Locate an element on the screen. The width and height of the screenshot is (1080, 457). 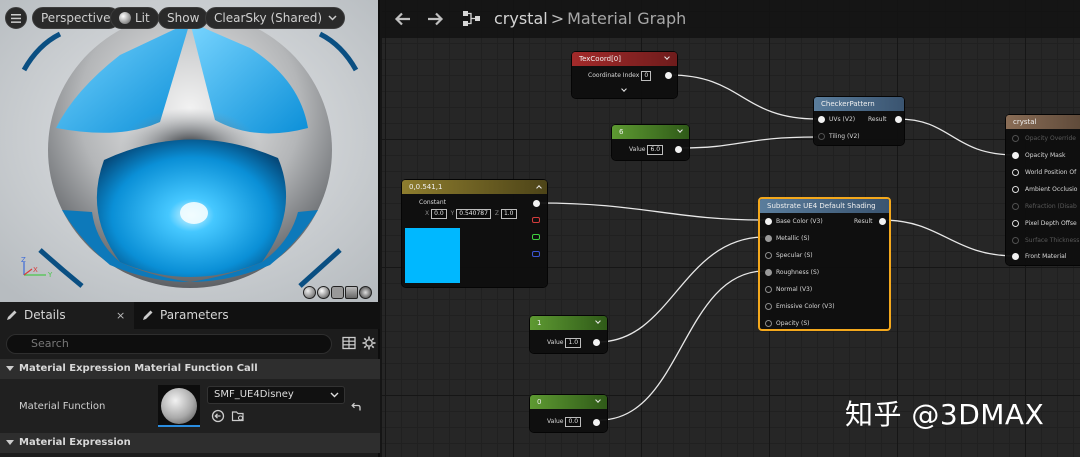
input-pin-world-position-offset is located at coordinates (1015, 172).